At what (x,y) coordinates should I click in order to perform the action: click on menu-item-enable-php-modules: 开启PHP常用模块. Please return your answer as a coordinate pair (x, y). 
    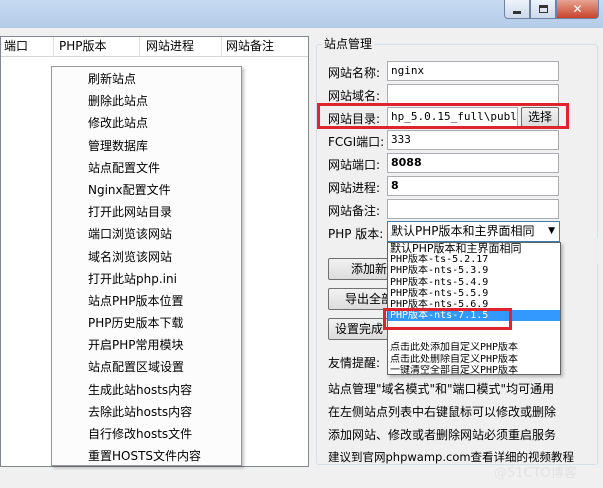
    Looking at the image, I should click on (146, 345).